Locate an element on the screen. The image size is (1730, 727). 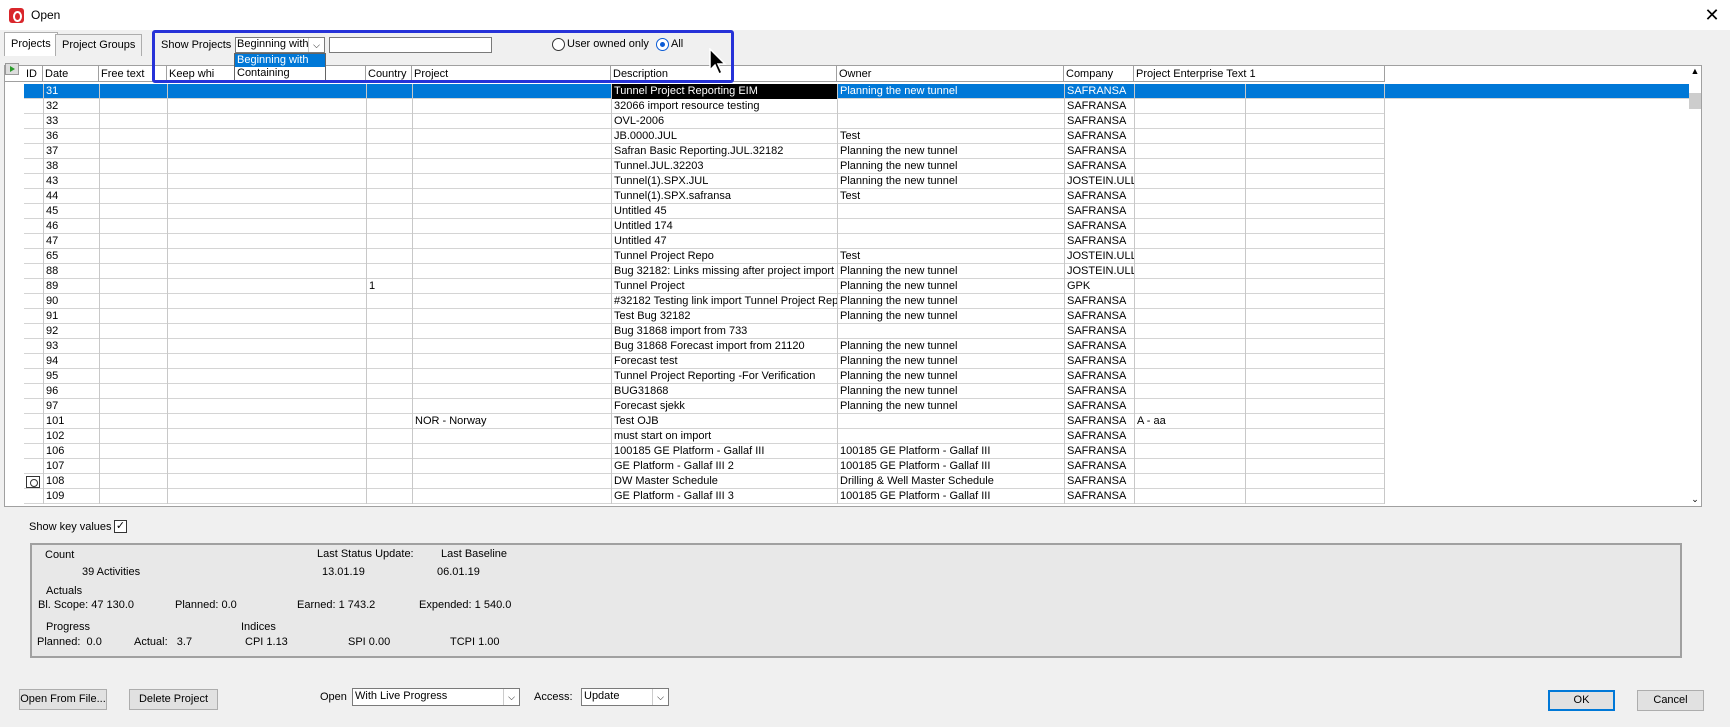
grid-menu-arrow-icon is located at coordinates (12, 69).